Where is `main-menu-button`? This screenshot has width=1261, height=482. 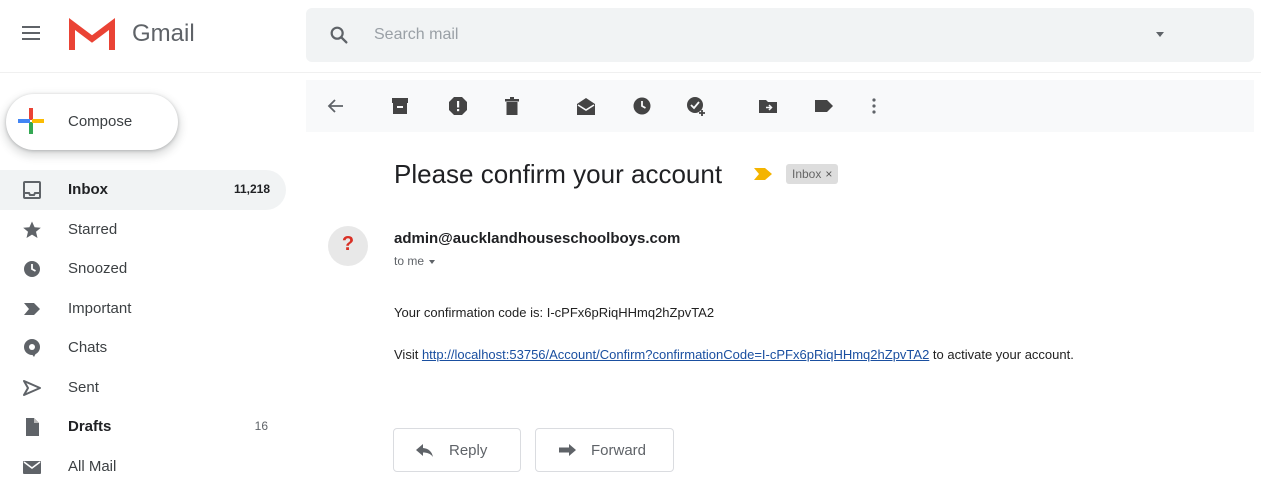 main-menu-button is located at coordinates (33, 34).